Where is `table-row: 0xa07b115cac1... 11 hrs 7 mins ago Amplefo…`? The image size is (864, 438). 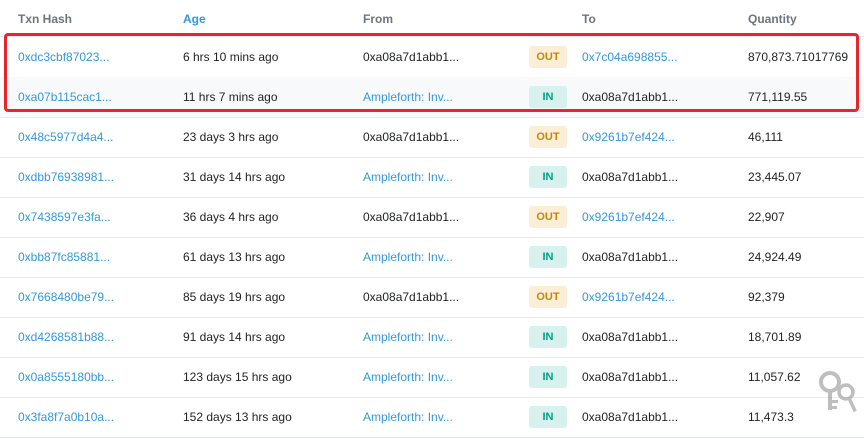 table-row: 0xa07b115cac1... 11 hrs 7 mins ago Amplefo… is located at coordinates (432, 97).